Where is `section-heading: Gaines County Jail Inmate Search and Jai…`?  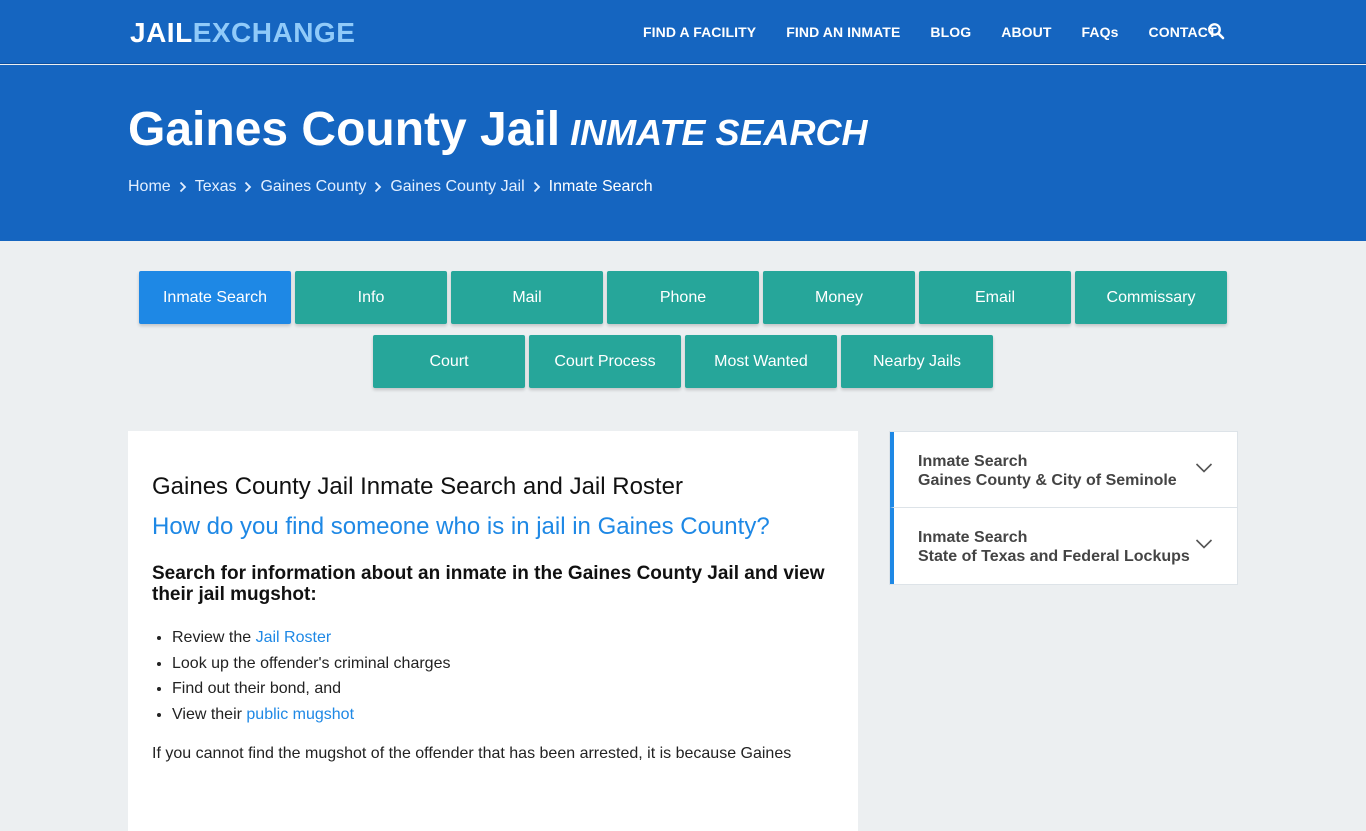
section-heading: Gaines County Jail Inmate Search and Jai… is located at coordinates (417, 486).